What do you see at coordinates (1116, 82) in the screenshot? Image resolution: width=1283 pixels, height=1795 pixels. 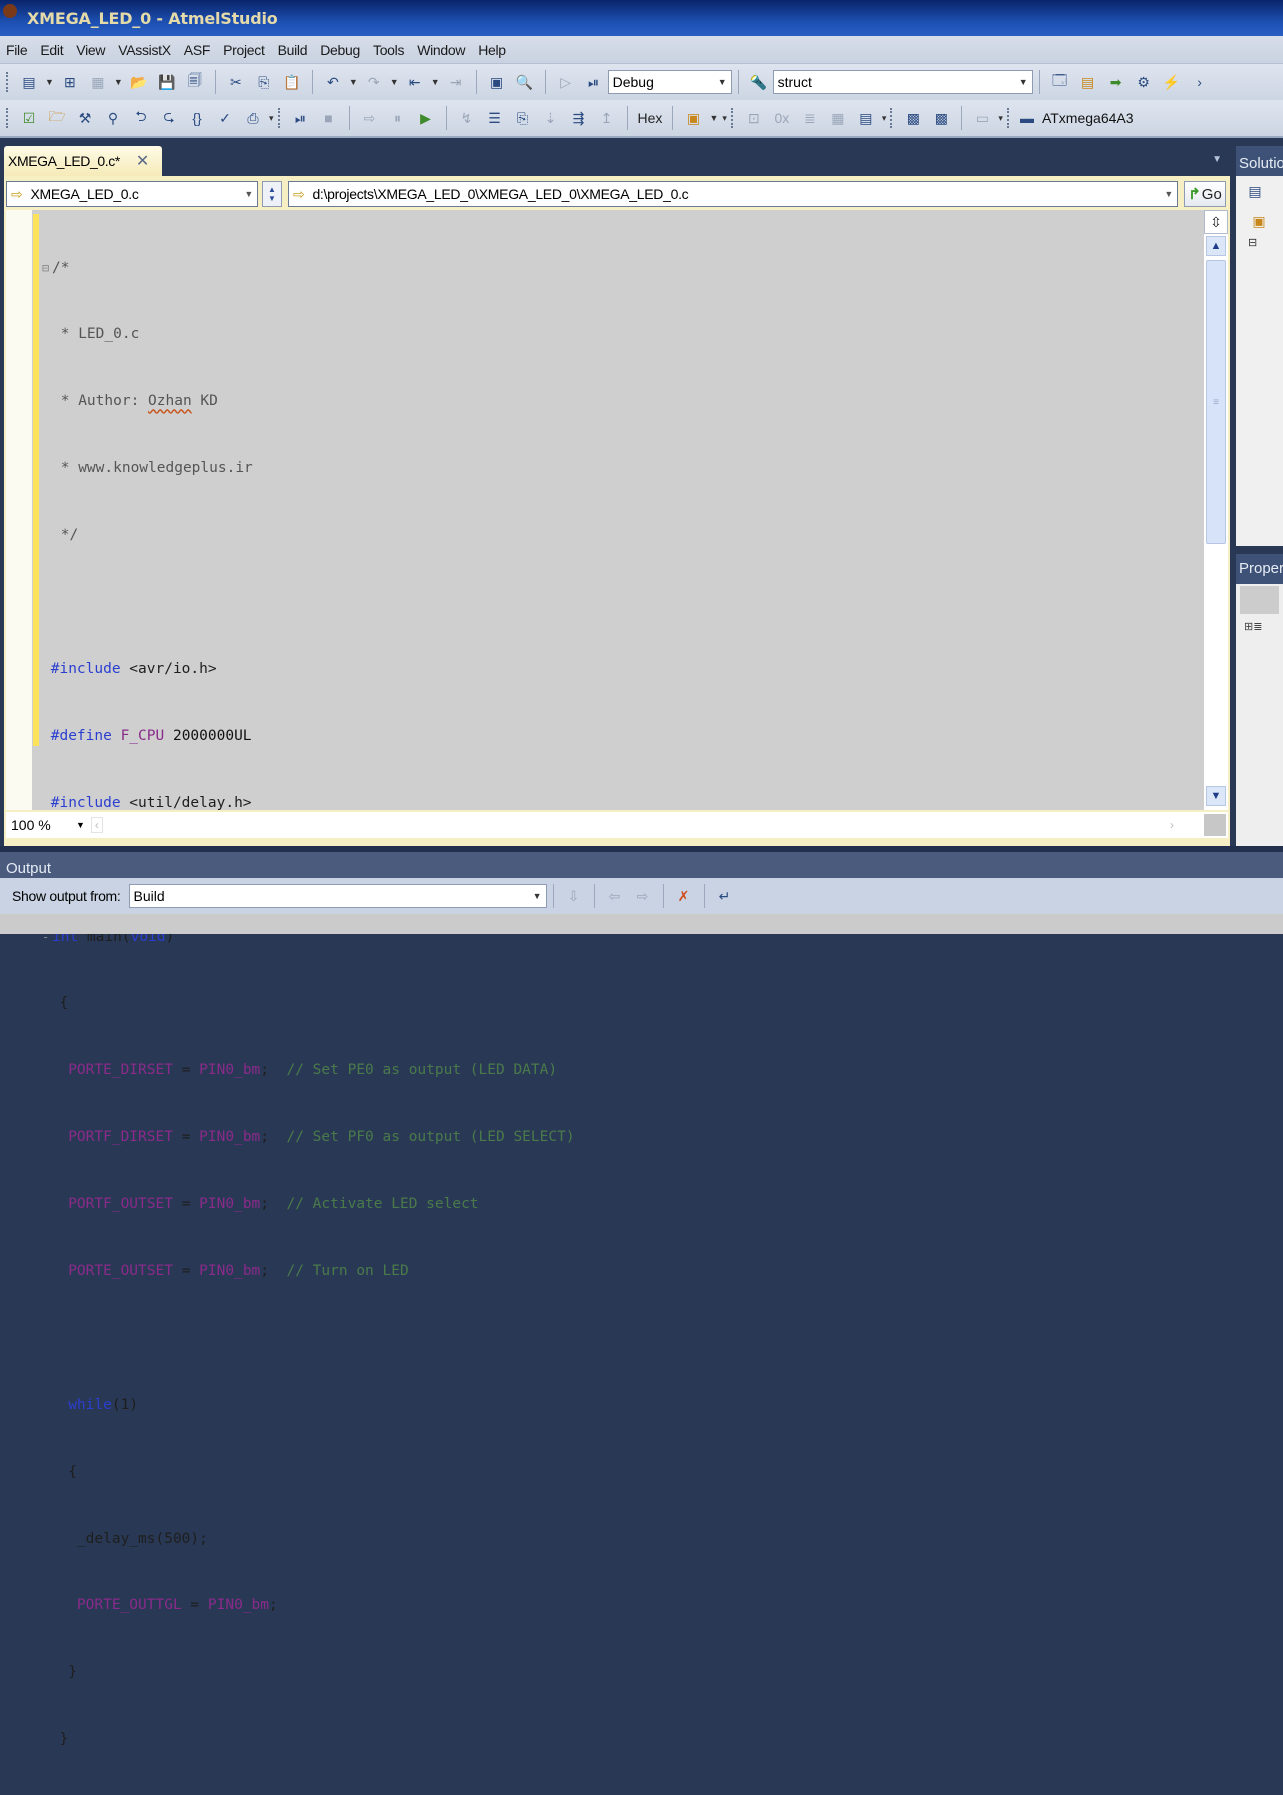 I see `object-browser-icon: ➡` at bounding box center [1116, 82].